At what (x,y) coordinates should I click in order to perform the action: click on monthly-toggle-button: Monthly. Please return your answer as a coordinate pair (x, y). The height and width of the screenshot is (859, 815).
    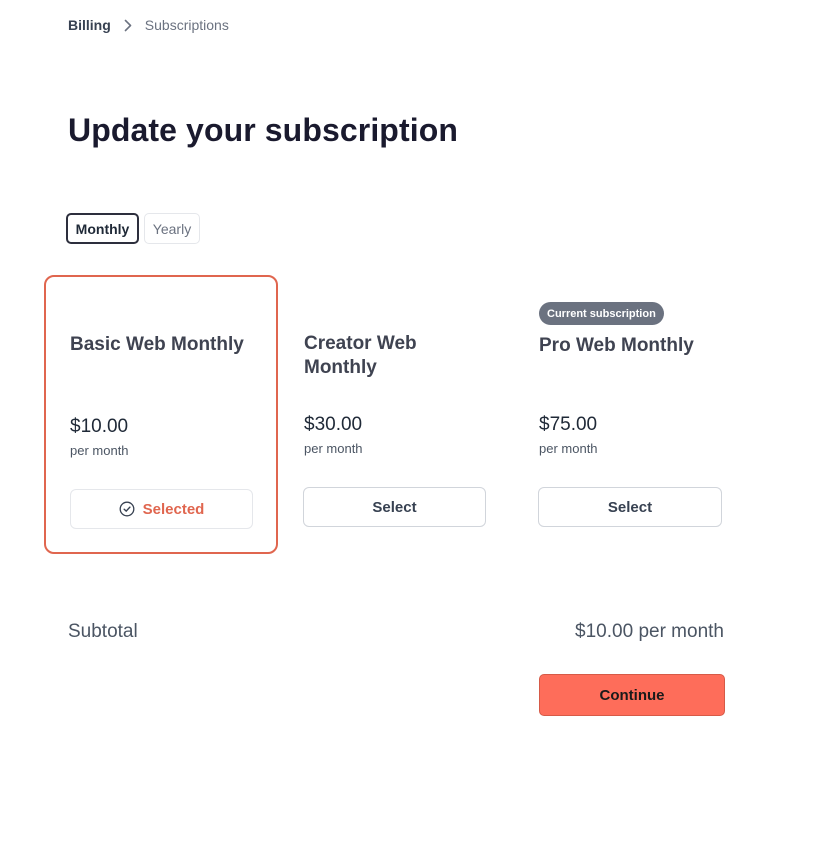
    Looking at the image, I should click on (102, 228).